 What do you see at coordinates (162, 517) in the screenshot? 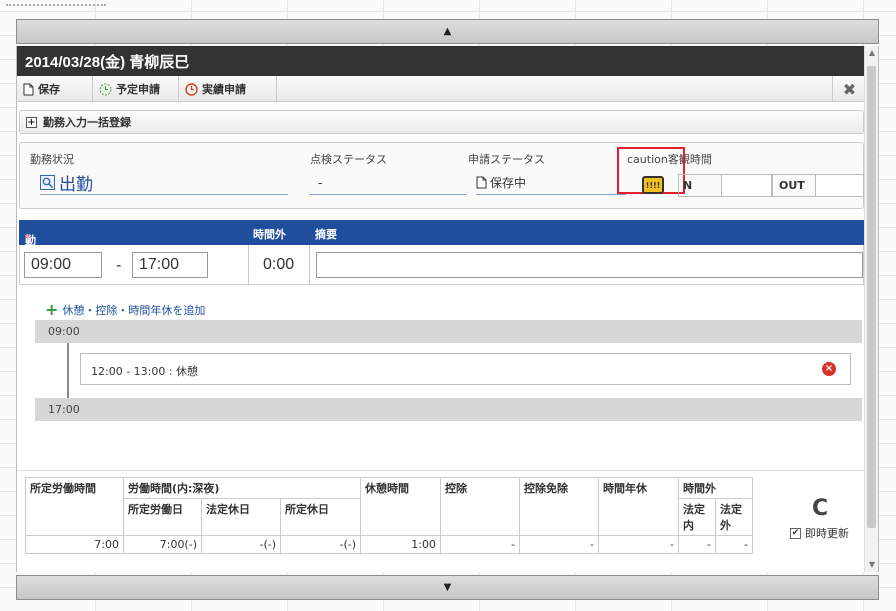
I see `worked-sched-day-header: 所定労働日` at bounding box center [162, 517].